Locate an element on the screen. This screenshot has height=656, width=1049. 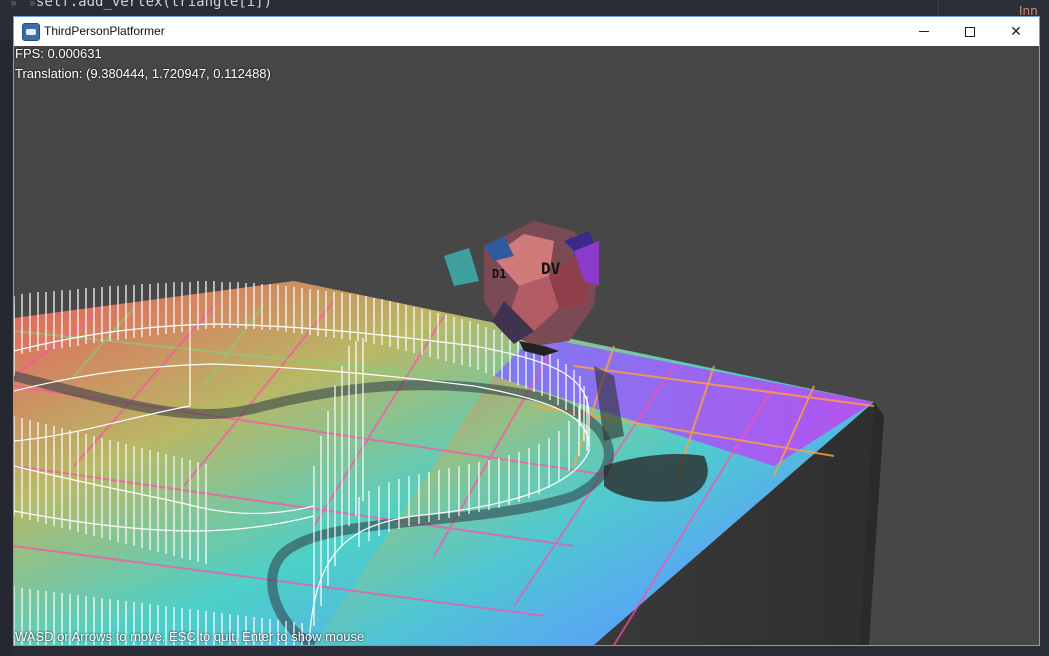
close-icon: ✕ is located at coordinates (1016, 31).